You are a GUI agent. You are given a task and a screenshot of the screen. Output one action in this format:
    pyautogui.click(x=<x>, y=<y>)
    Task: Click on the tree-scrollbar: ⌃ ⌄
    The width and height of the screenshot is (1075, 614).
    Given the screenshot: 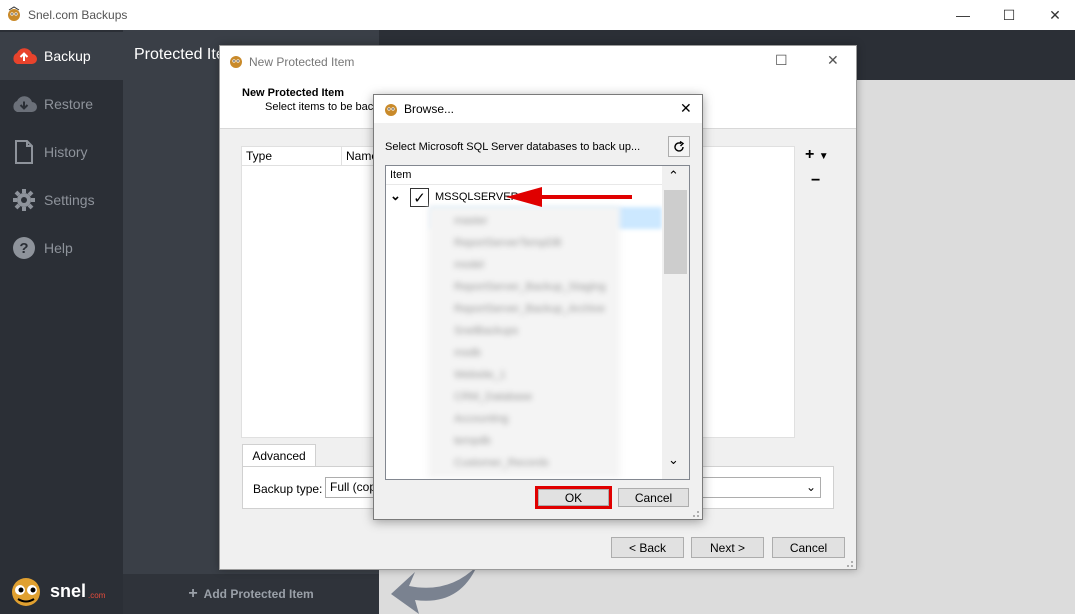 What is the action you would take?
    pyautogui.click(x=675, y=322)
    